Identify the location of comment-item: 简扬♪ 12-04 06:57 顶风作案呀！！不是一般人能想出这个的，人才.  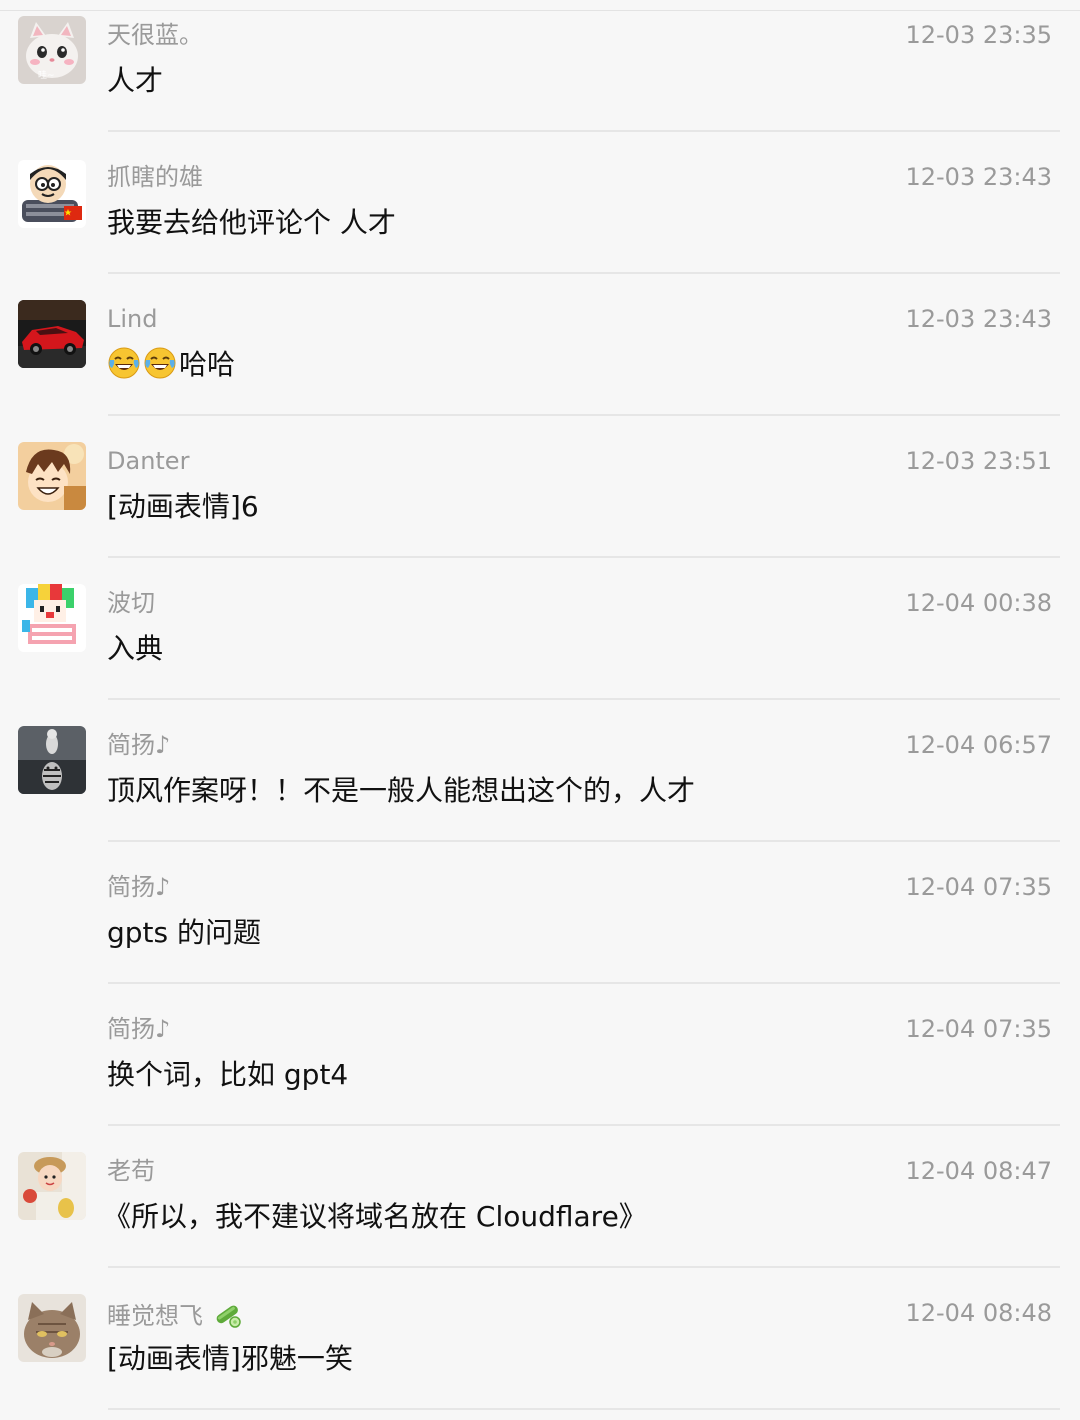
(540, 781).